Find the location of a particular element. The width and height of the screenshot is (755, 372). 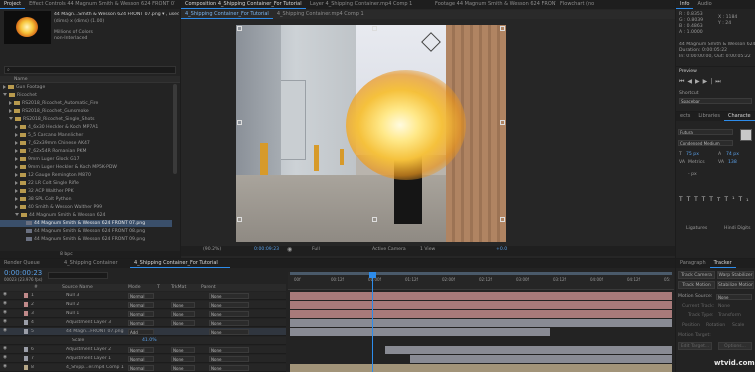

next-frame-icon: ▶| is located at coordinates (709, 81).